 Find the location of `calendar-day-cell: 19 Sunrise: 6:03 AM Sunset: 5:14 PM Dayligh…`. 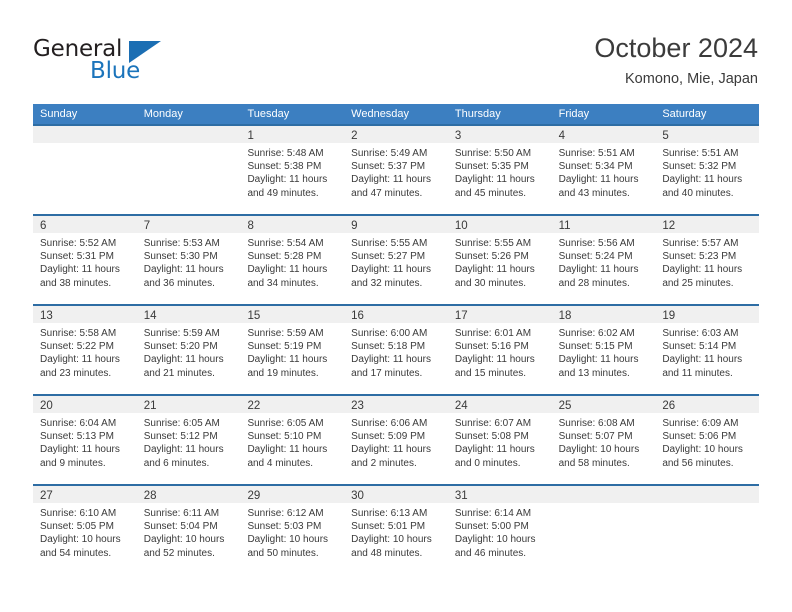

calendar-day-cell: 19 Sunrise: 6:03 AM Sunset: 5:14 PM Dayligh… is located at coordinates (707, 349).